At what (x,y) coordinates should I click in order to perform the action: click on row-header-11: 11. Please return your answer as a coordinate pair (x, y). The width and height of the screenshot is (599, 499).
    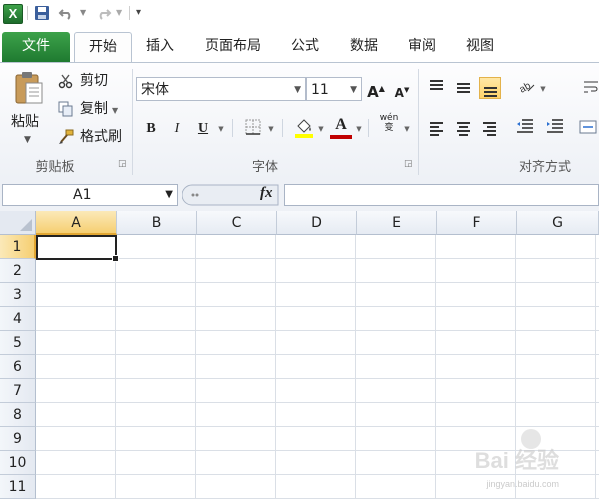
    Looking at the image, I should click on (18, 487).